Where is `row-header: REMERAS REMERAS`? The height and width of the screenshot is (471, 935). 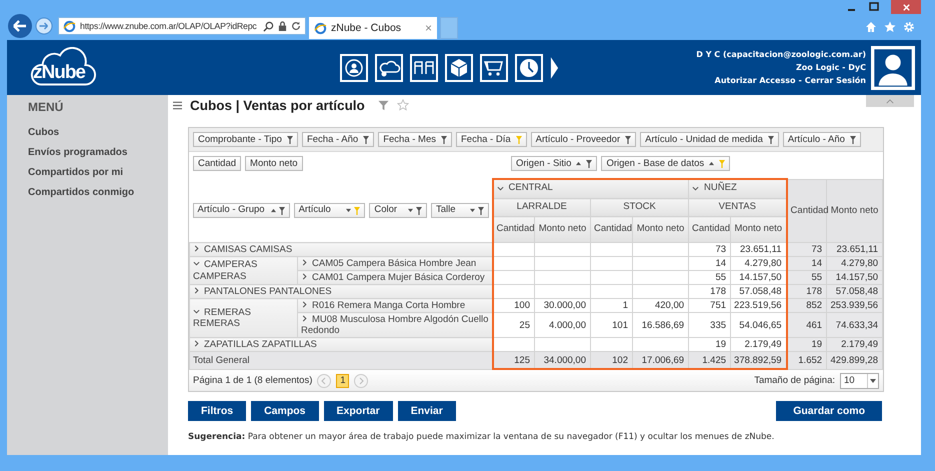 row-header: REMERAS REMERAS is located at coordinates (244, 318).